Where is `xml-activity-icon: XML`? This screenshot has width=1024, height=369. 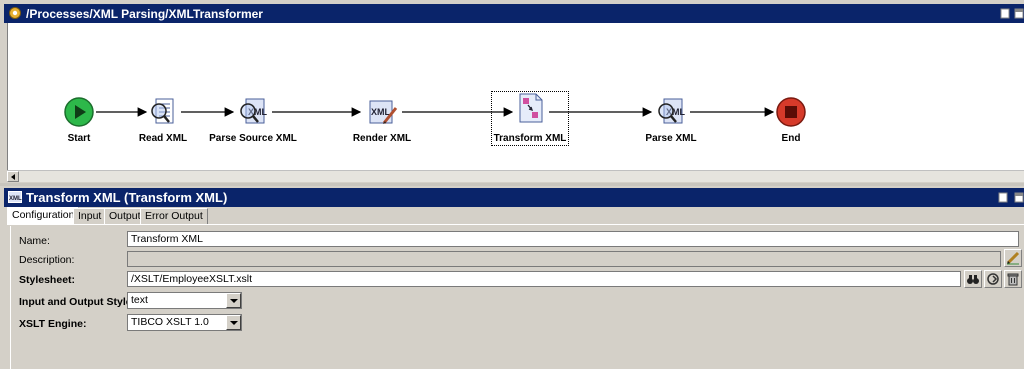
xml-activity-icon: XML is located at coordinates (15, 197).